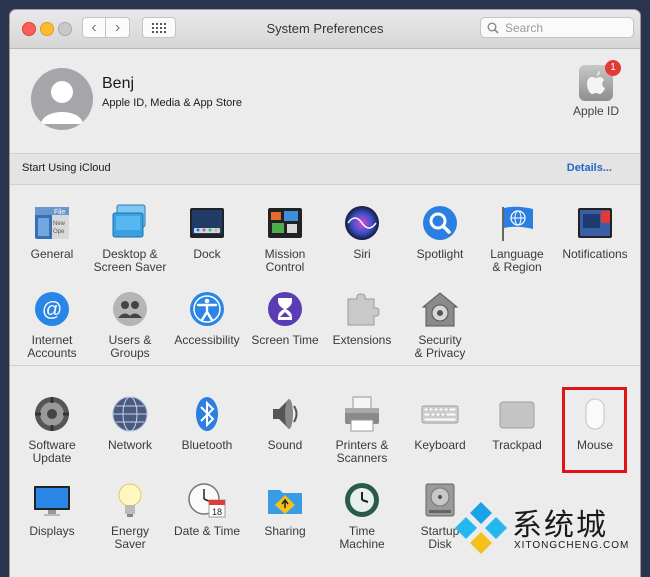 The width and height of the screenshot is (650, 577). I want to click on watermark-logo-icon, so click(481, 528).